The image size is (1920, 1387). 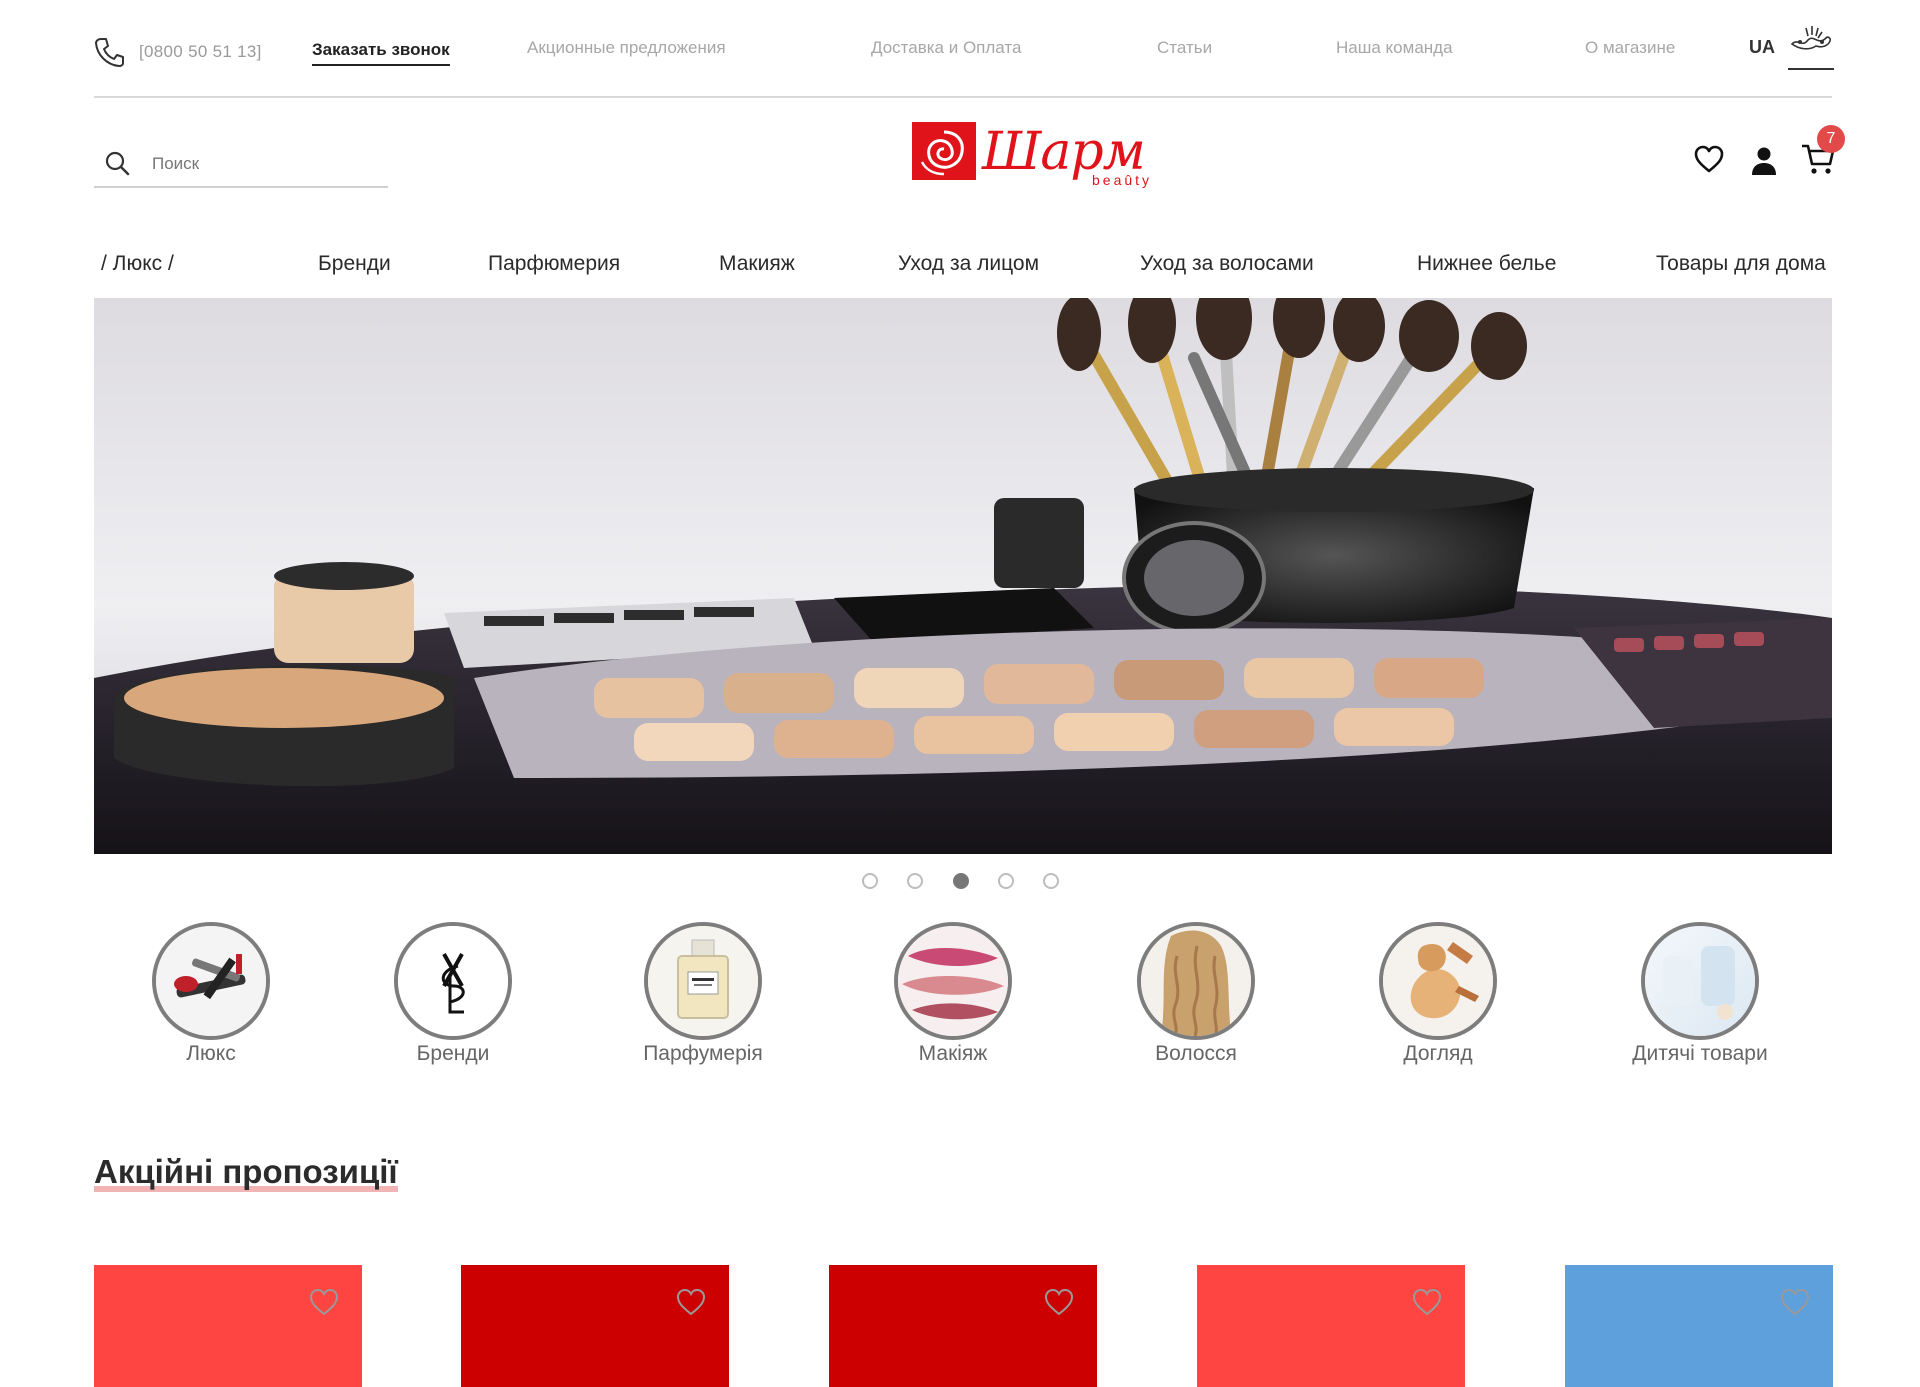 I want to click on category-label: Дитячі товари, so click(x=1700, y=1053).